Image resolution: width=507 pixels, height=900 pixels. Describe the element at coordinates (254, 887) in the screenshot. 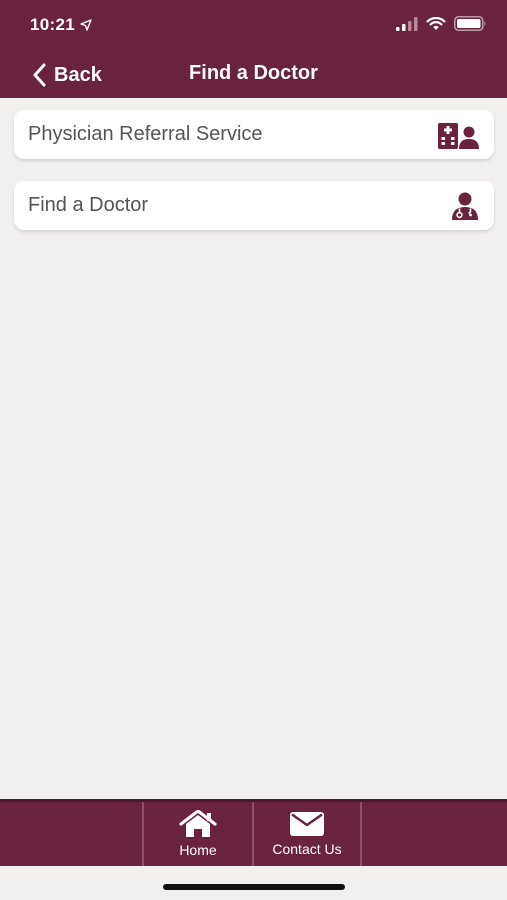

I see `home-indicator` at that location.